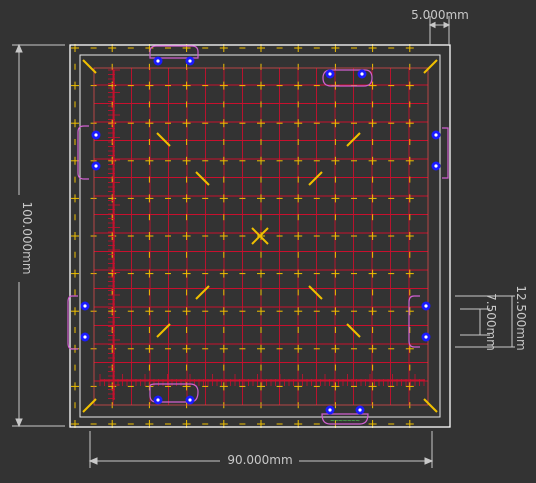 This screenshot has height=483, width=536. I want to click on dimension-margin-label: 5.000mm, so click(440, 15).